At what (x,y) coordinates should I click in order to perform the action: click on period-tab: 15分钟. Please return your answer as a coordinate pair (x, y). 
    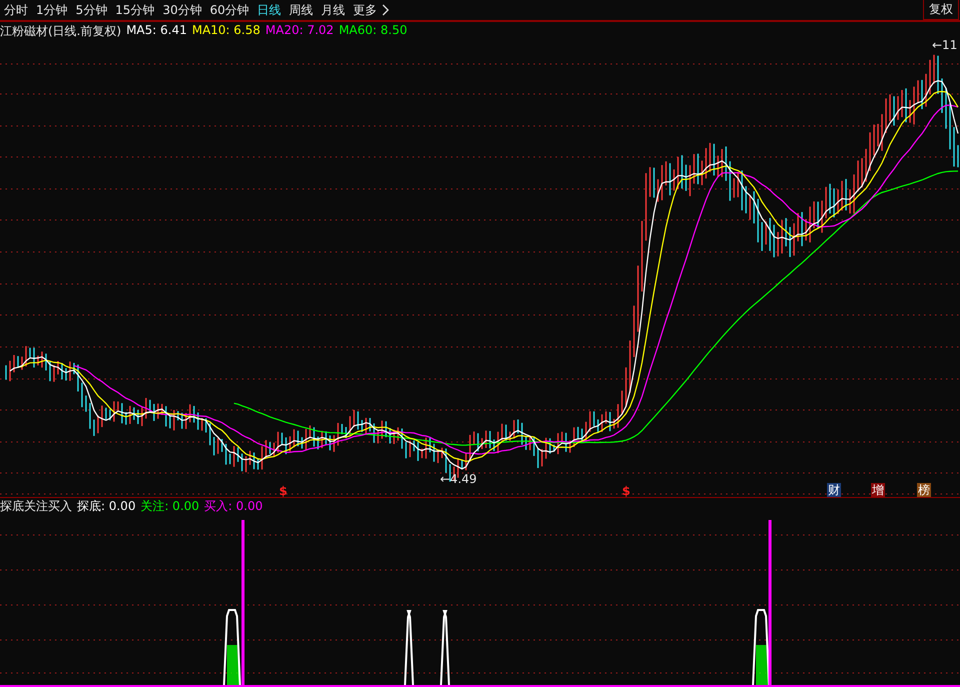
    Looking at the image, I should click on (135, 10).